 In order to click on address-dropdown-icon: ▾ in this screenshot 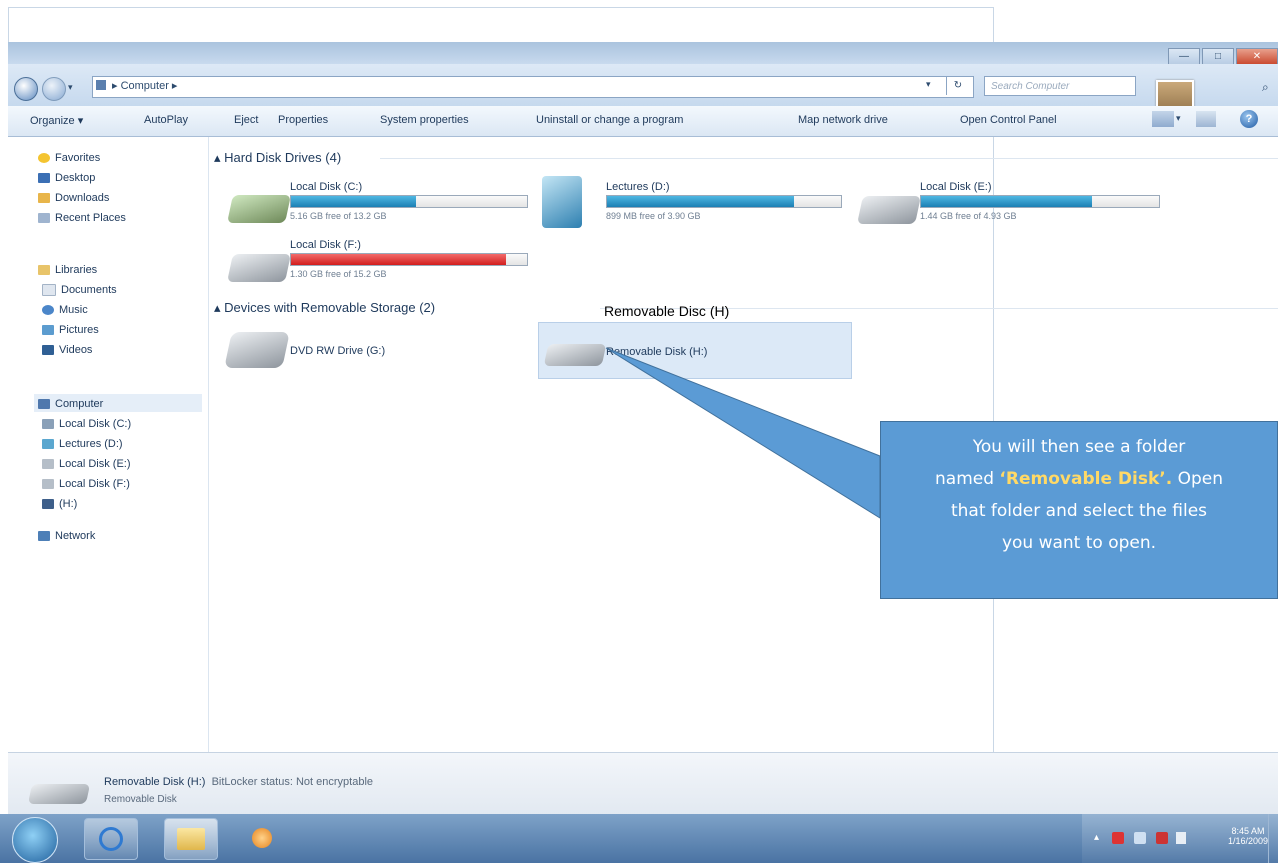, I will do `click(928, 84)`.